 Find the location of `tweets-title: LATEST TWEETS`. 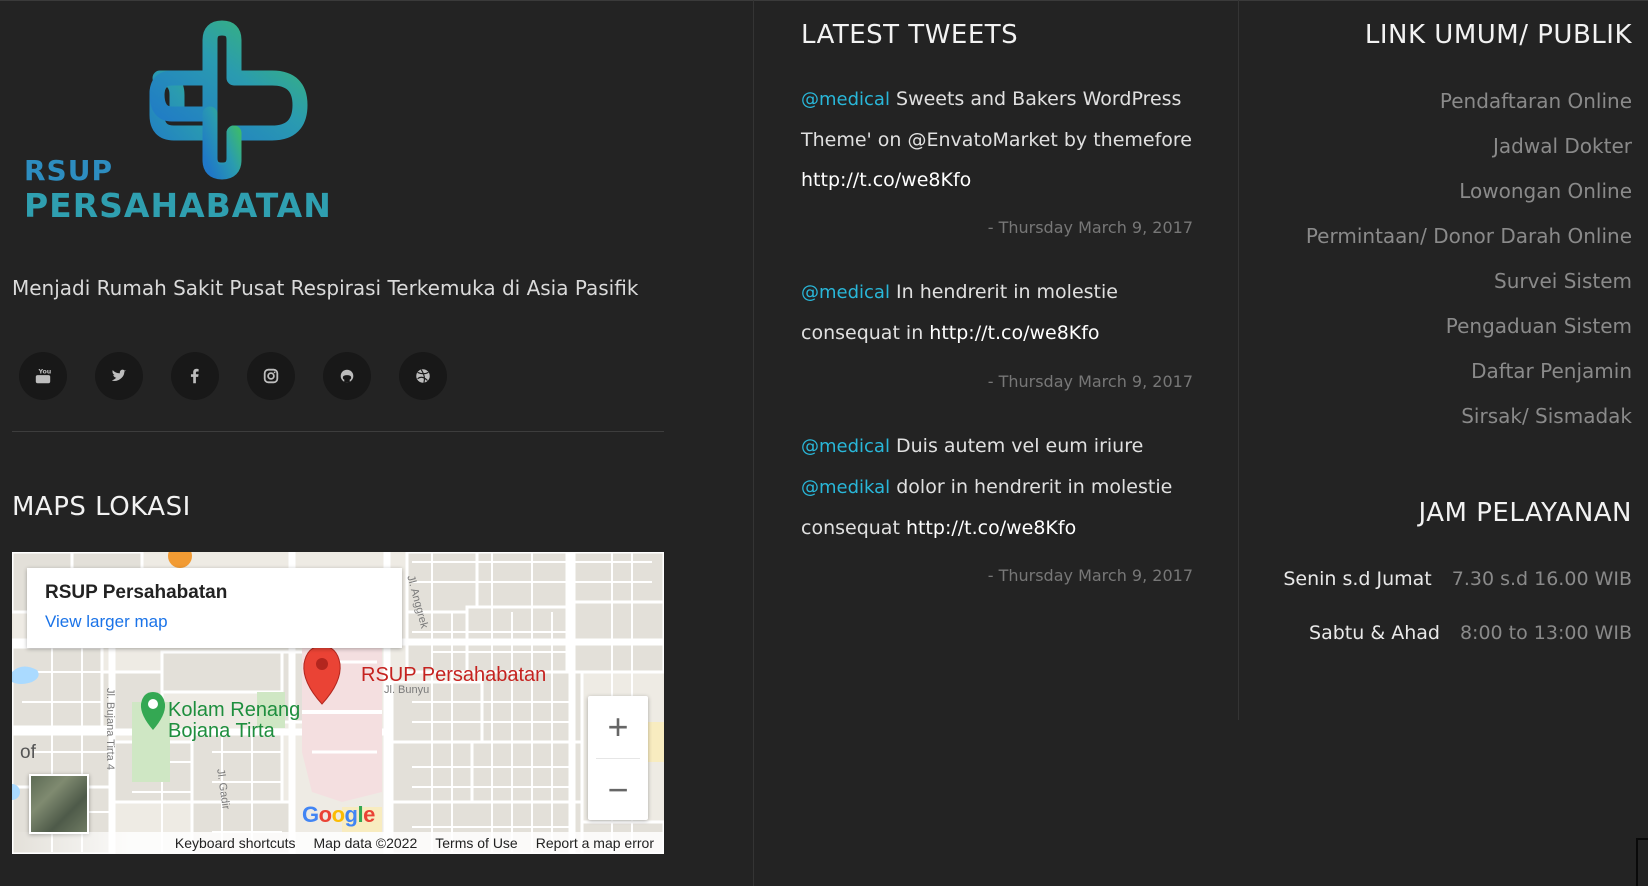

tweets-title: LATEST TWEETS is located at coordinates (910, 35).